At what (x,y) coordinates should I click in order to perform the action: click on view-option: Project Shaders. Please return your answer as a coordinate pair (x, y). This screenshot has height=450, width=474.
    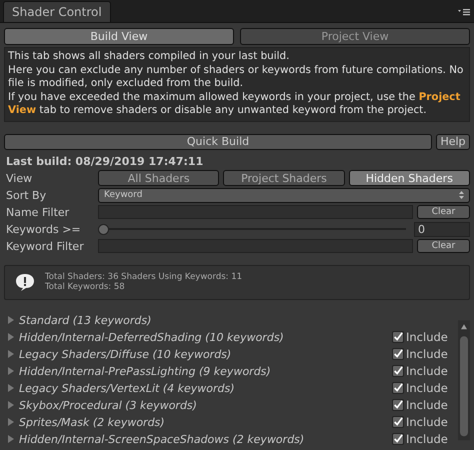
    Looking at the image, I should click on (284, 178).